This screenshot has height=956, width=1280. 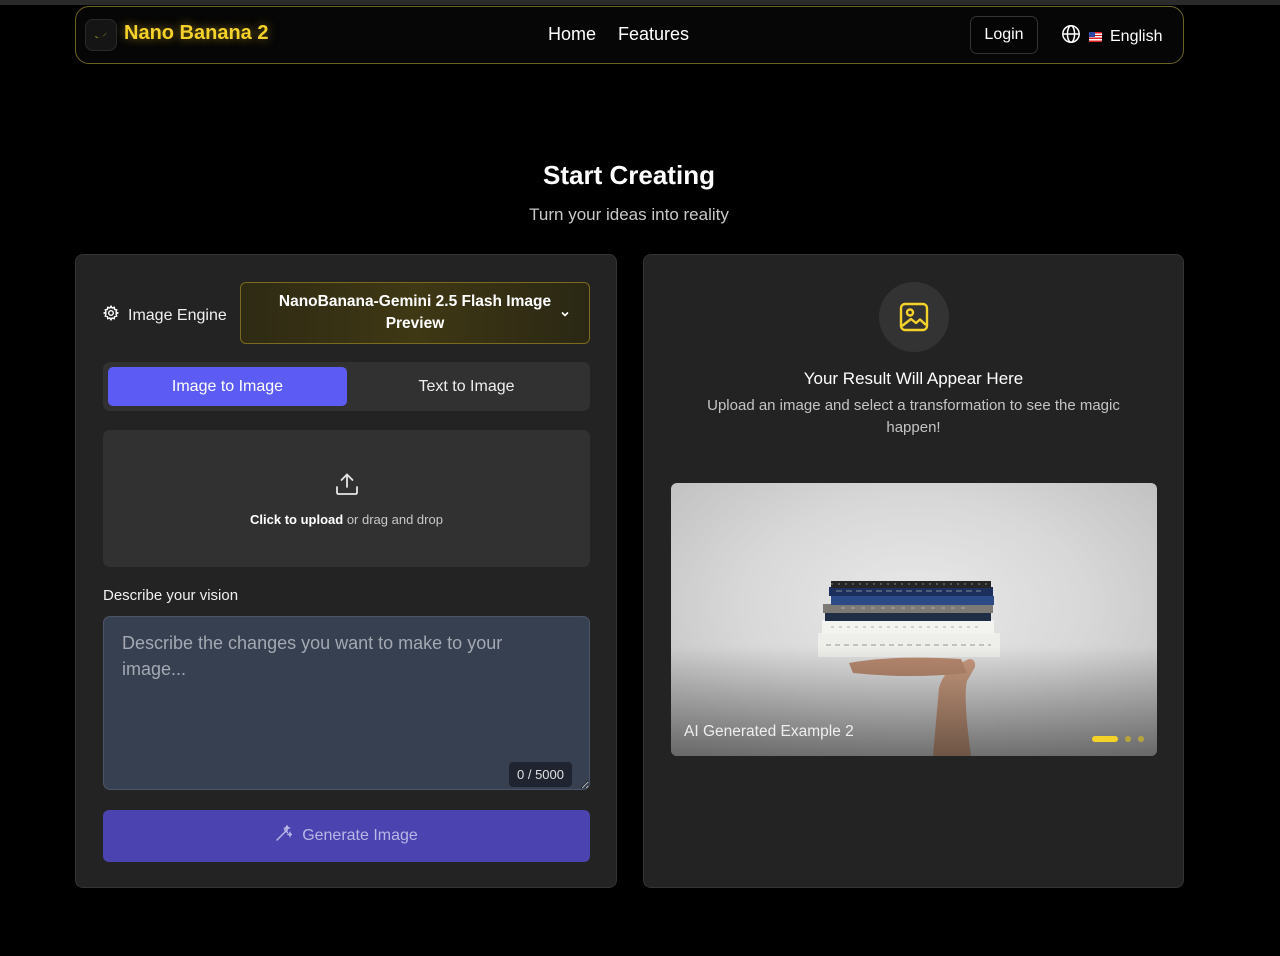 What do you see at coordinates (540, 774) in the screenshot?
I see `character-counter: 0 / 5000` at bounding box center [540, 774].